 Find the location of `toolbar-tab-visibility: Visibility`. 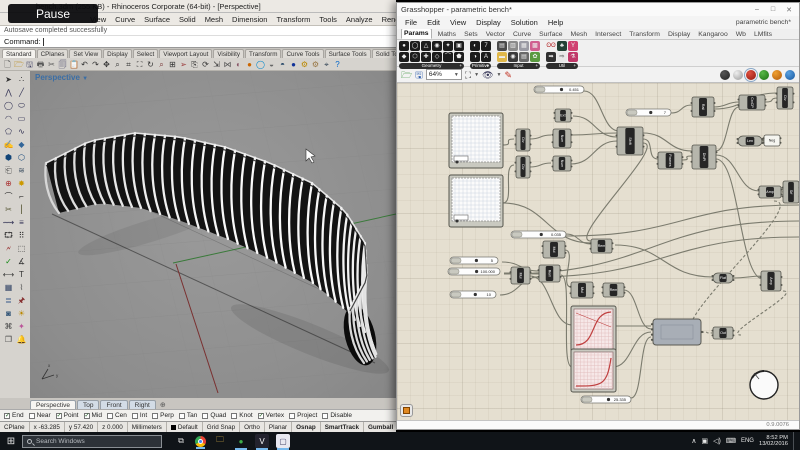

toolbar-tab-visibility: Visibility is located at coordinates (228, 53).